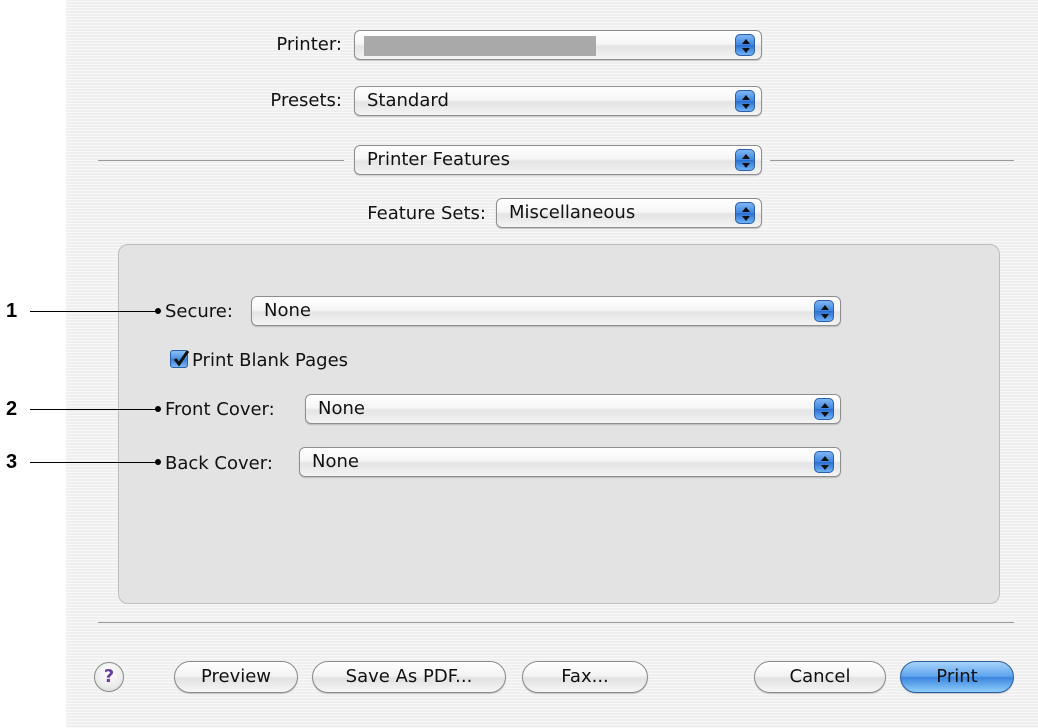  Describe the element at coordinates (219, 463) in the screenshot. I see `back-cover-label: Back Cover:` at that location.